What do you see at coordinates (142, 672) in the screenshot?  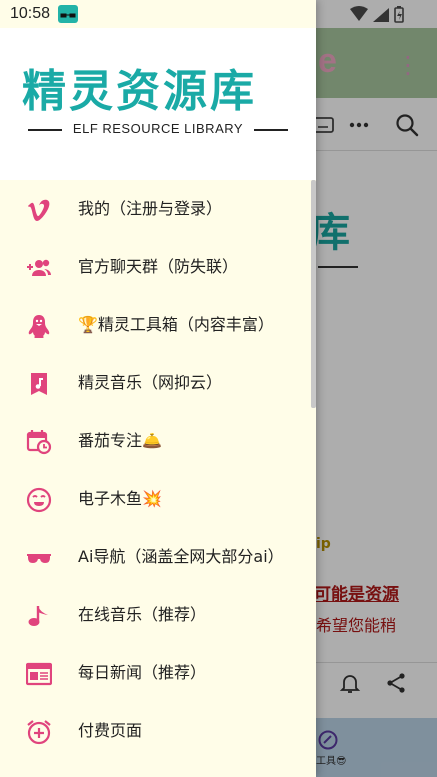 I see `menu-item-label: 每日新闻（推荐）` at bounding box center [142, 672].